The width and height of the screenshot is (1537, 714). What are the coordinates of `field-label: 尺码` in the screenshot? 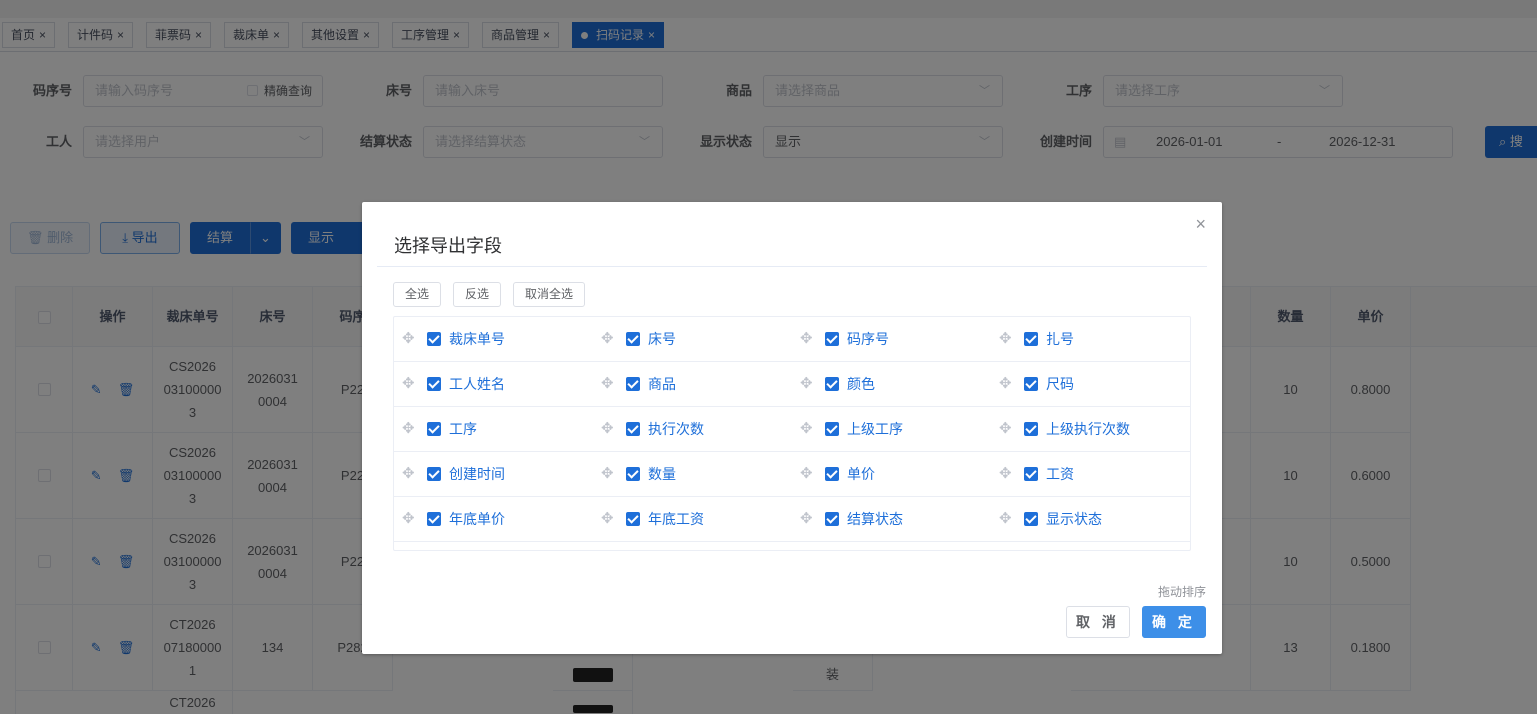 It's located at (1060, 384).